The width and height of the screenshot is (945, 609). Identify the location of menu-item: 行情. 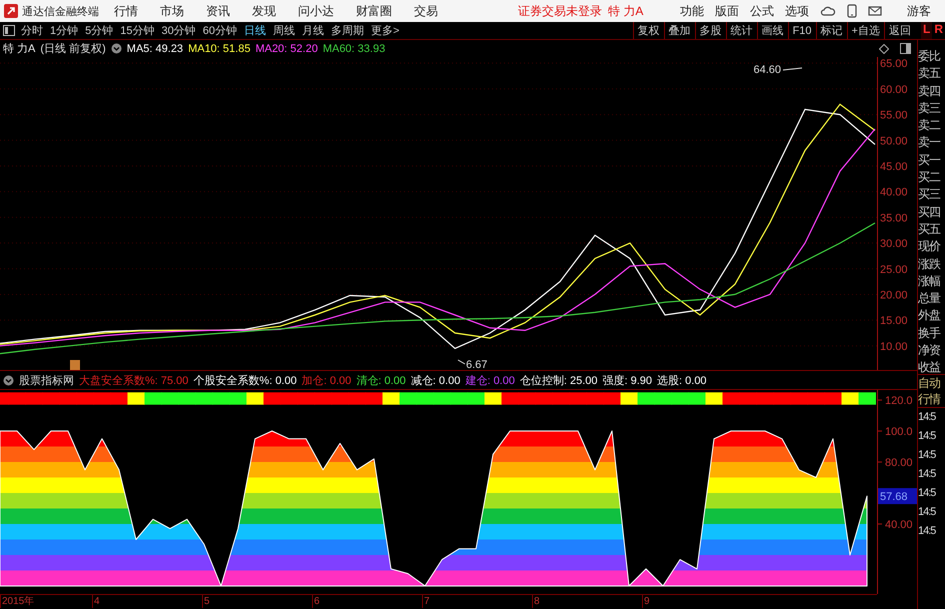
(126, 11).